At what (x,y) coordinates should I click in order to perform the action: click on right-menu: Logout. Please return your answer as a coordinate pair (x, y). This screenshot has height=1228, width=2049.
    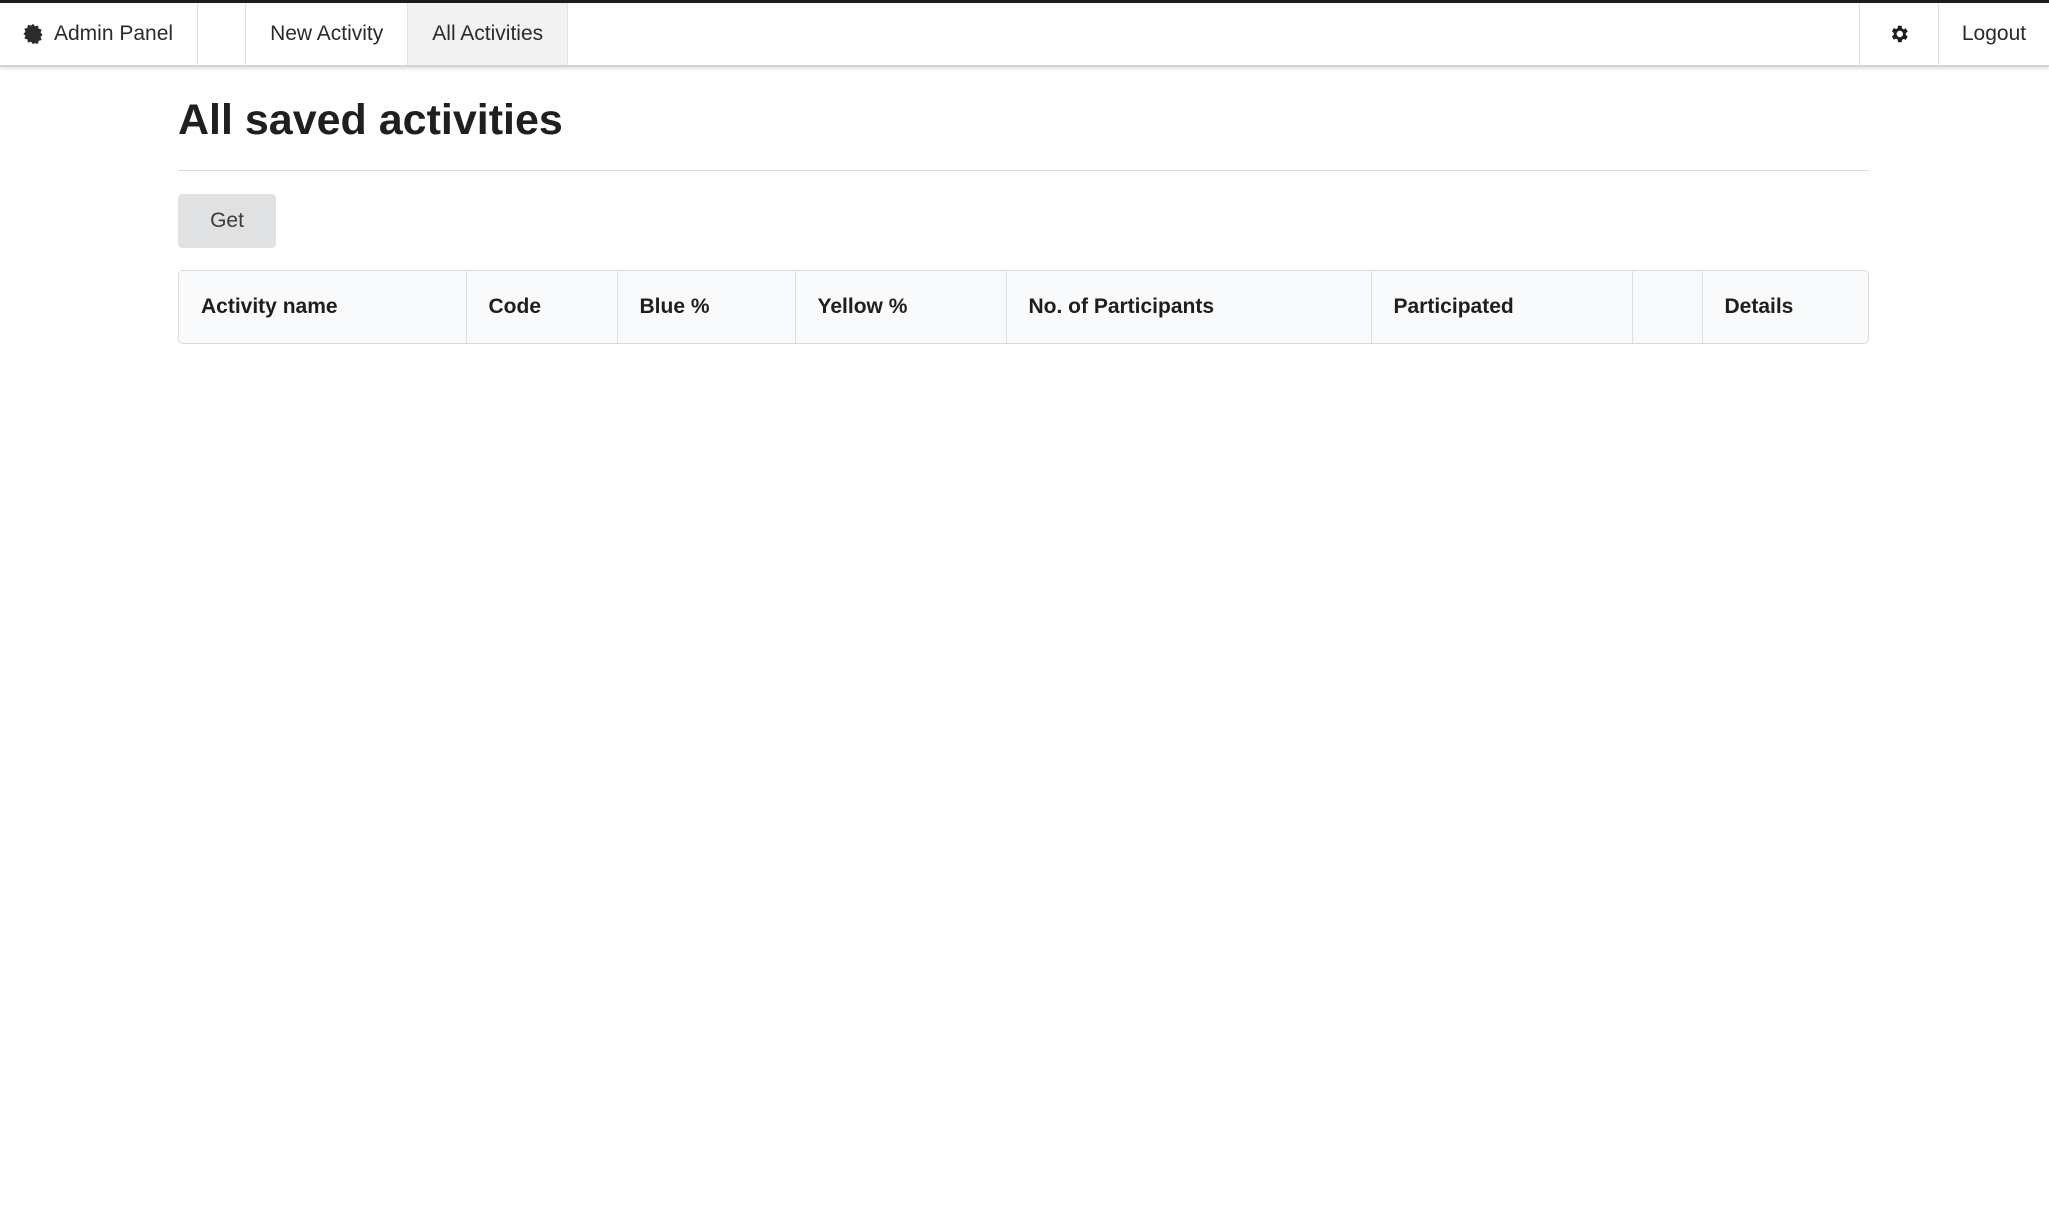
    Looking at the image, I should click on (1954, 34).